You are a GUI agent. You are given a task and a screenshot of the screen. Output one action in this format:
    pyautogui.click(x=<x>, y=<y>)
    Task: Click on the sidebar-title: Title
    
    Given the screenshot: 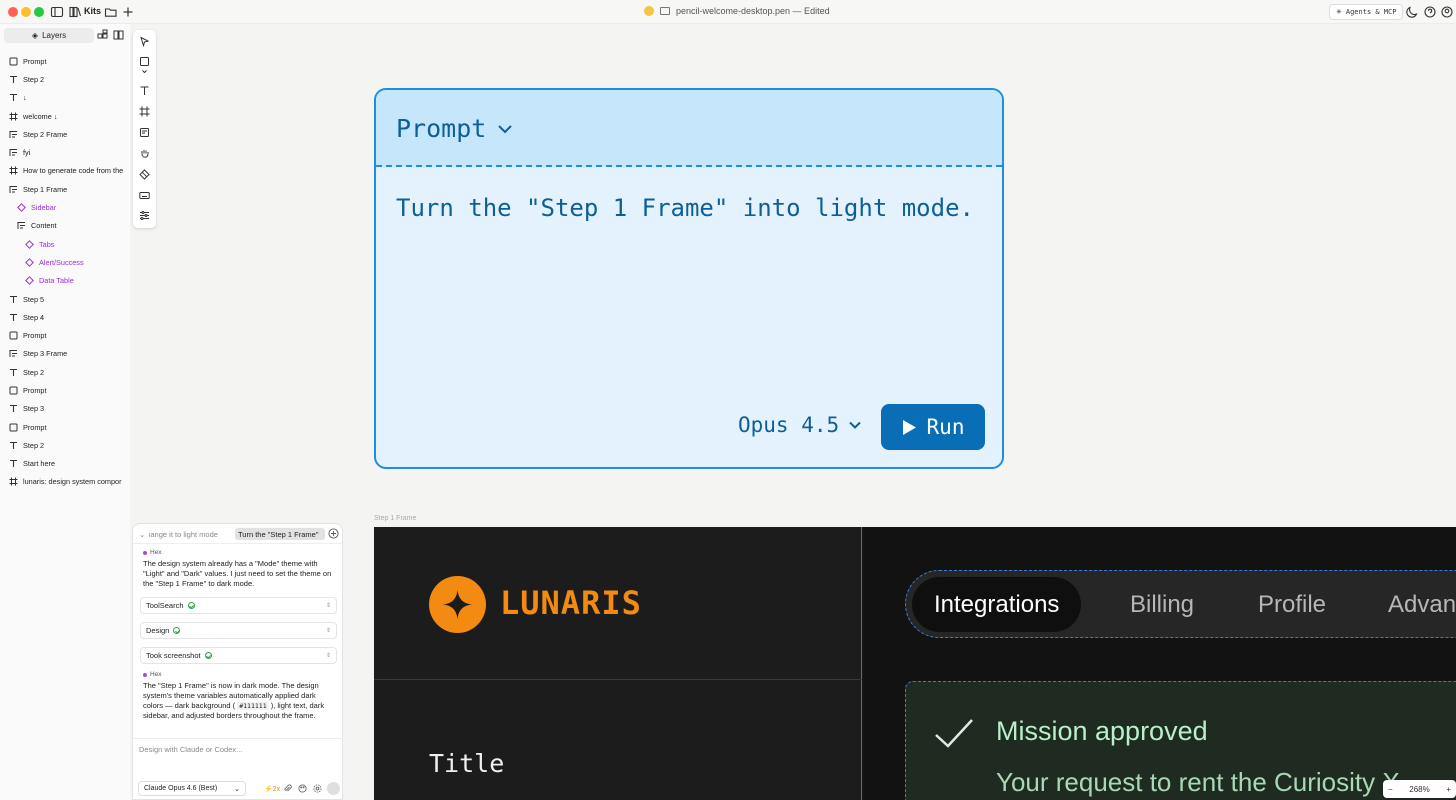 What is the action you would take?
    pyautogui.click(x=467, y=763)
    